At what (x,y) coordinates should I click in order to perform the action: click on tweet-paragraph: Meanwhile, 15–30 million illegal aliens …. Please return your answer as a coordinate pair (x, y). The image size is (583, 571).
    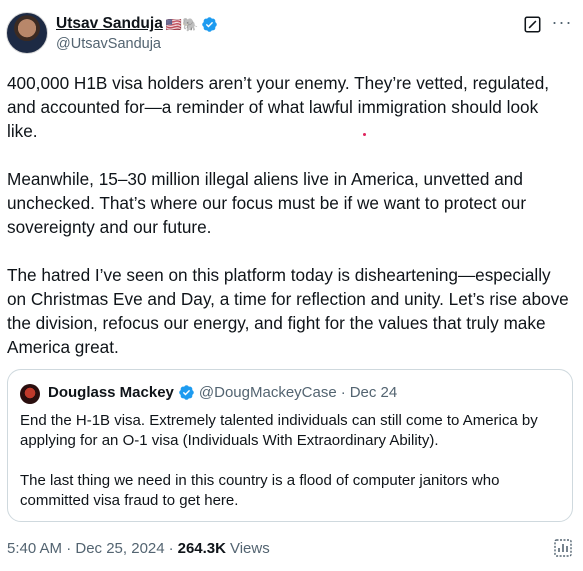
    Looking at the image, I should click on (267, 203).